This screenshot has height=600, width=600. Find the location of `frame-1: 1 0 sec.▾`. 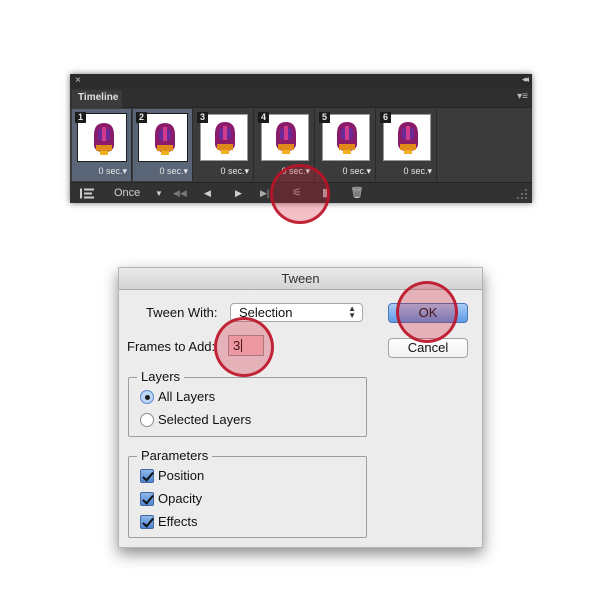

frame-1: 1 0 sec.▾ is located at coordinates (102, 145).